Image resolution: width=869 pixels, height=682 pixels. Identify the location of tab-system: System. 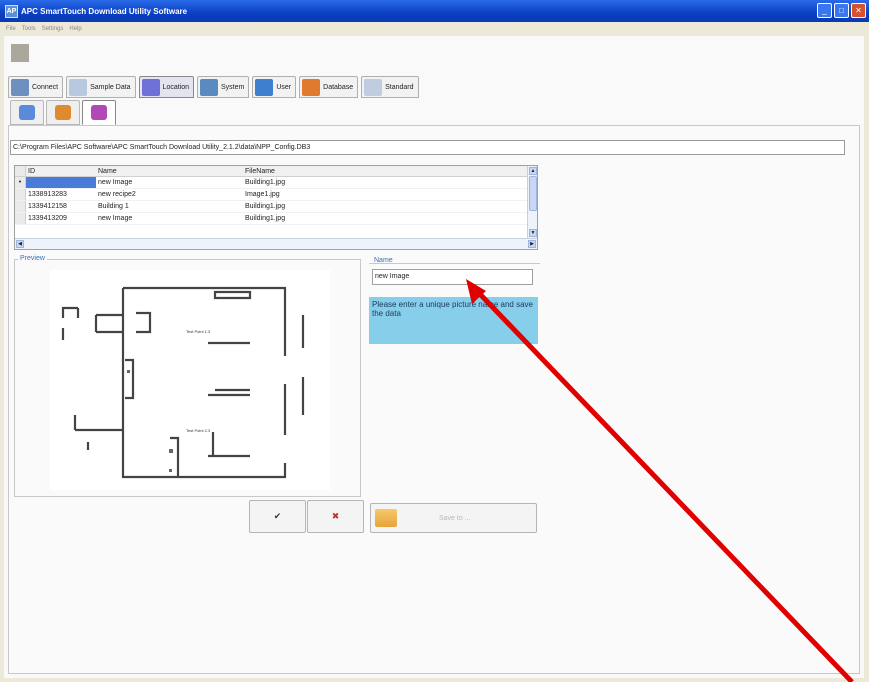
(223, 87).